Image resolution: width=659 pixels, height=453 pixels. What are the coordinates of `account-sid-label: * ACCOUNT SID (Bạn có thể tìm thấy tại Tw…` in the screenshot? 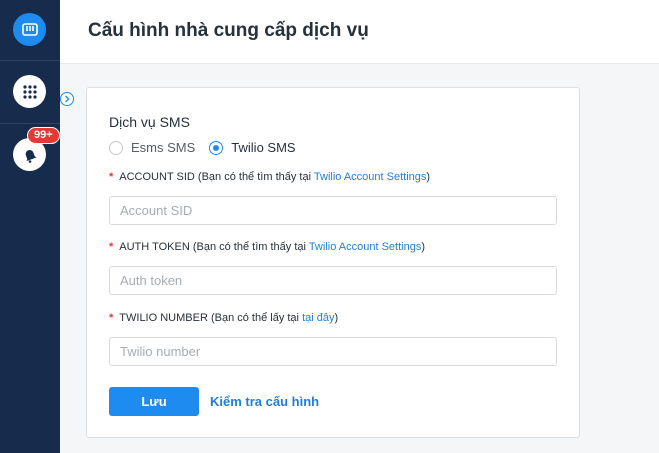 It's located at (270, 177).